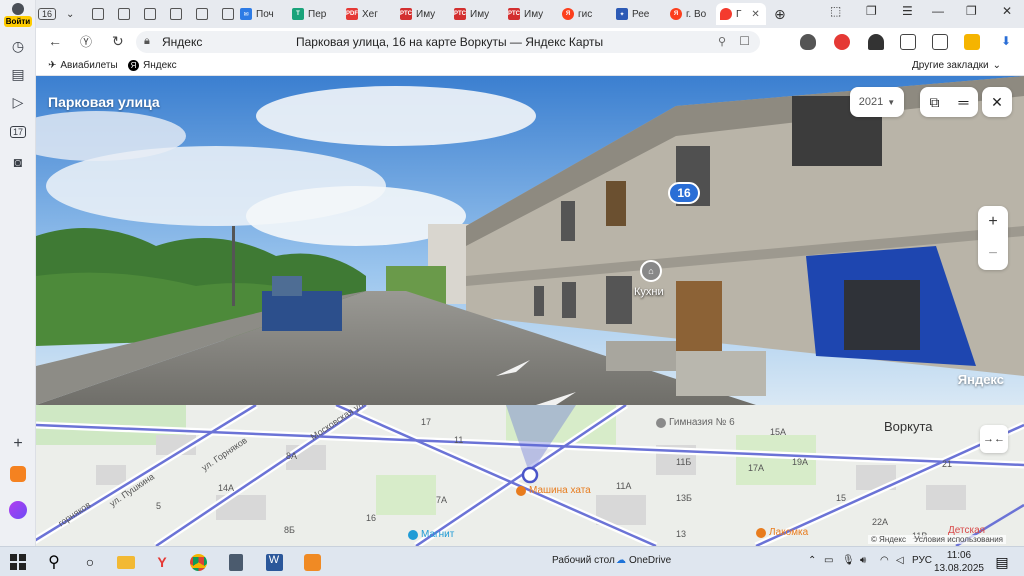 Image resolution: width=1024 pixels, height=576 pixels. I want to click on house-number-badge: 16, so click(684, 193).